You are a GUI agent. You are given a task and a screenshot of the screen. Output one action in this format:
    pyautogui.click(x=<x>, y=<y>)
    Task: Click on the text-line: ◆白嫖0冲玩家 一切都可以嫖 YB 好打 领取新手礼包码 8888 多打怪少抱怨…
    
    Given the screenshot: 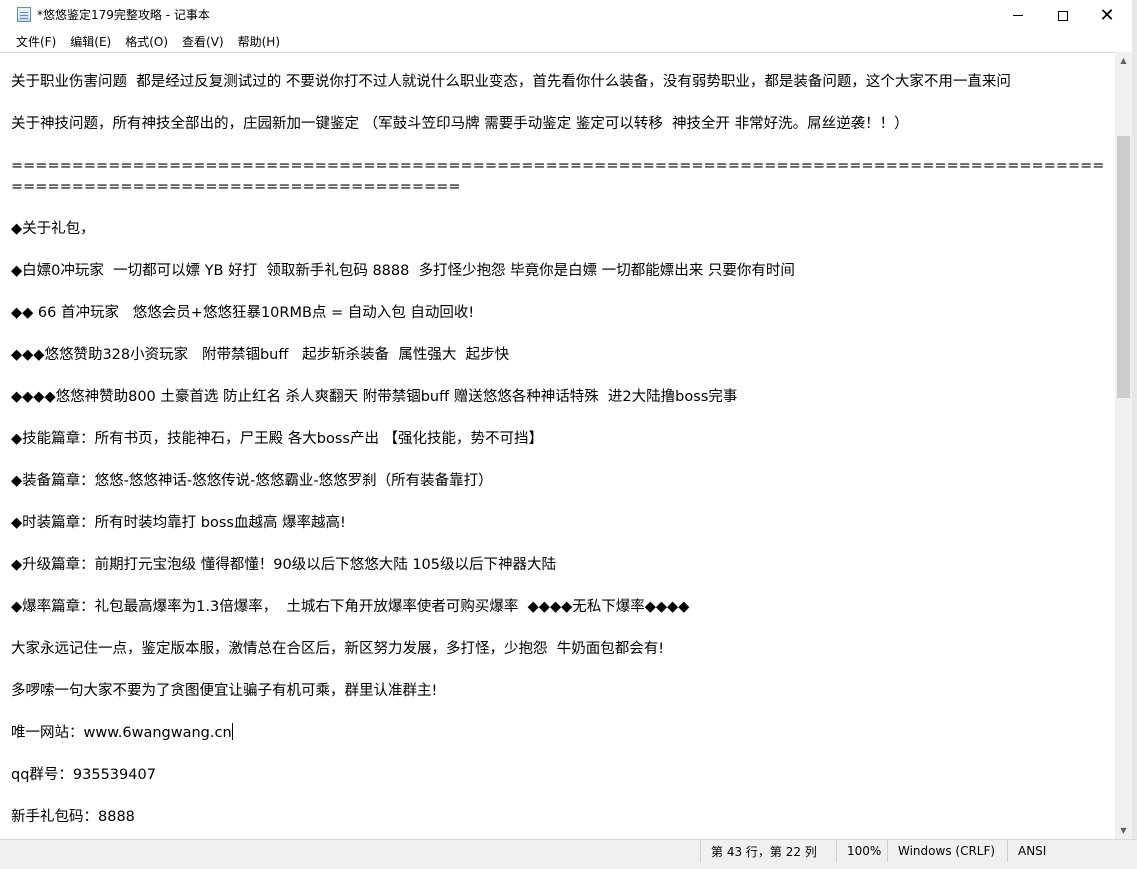 What is the action you would take?
    pyautogui.click(x=560, y=271)
    